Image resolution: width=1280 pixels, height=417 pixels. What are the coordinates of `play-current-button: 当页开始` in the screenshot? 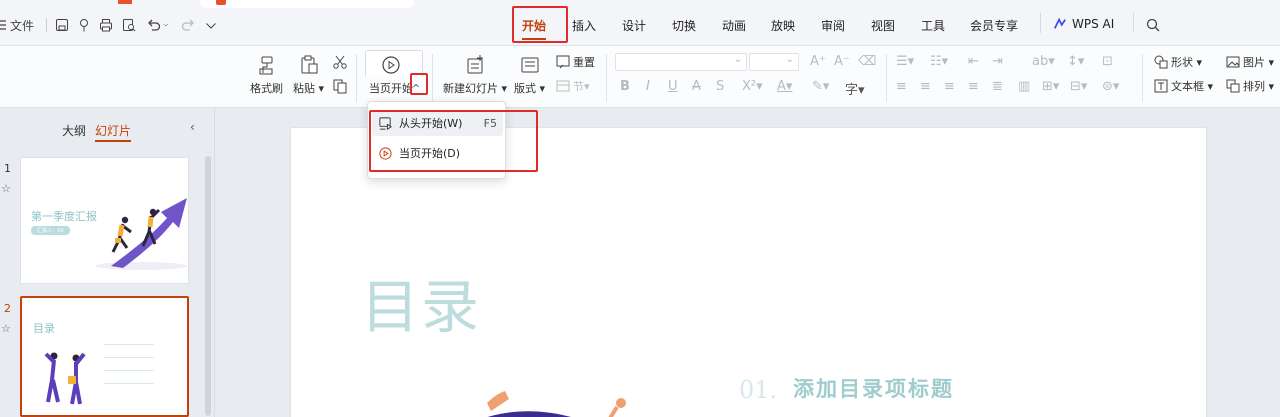 It's located at (391, 75).